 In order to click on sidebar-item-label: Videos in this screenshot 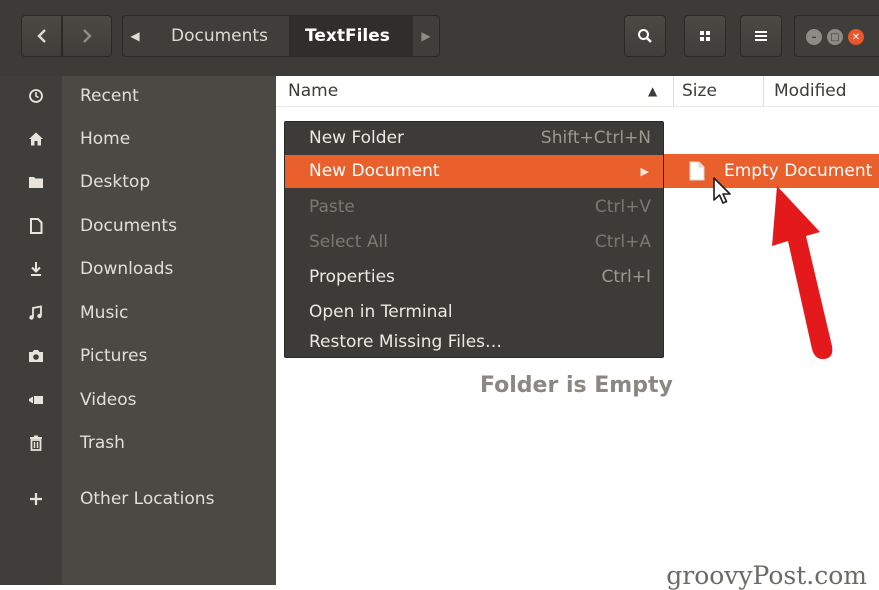, I will do `click(108, 400)`.